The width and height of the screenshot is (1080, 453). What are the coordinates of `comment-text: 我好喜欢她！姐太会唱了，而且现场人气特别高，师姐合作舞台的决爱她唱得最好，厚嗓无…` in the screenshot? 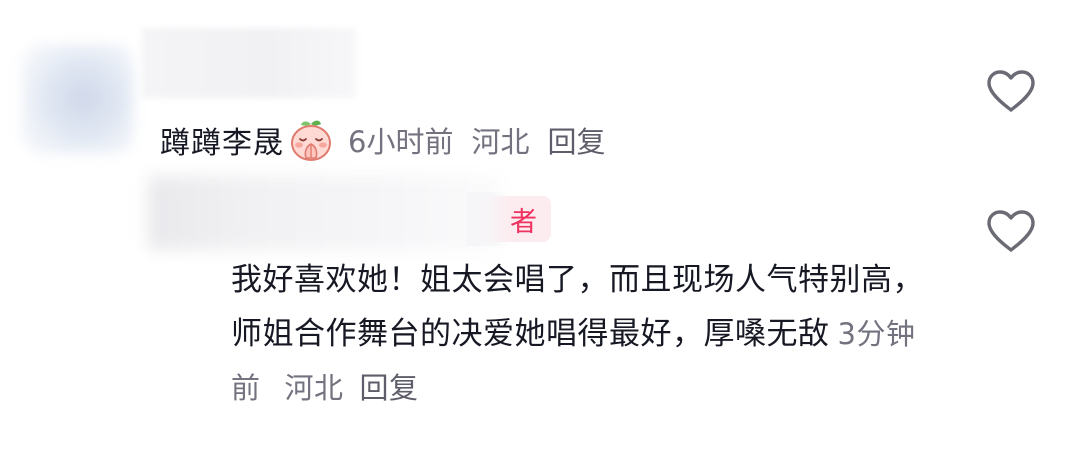 It's located at (577, 307).